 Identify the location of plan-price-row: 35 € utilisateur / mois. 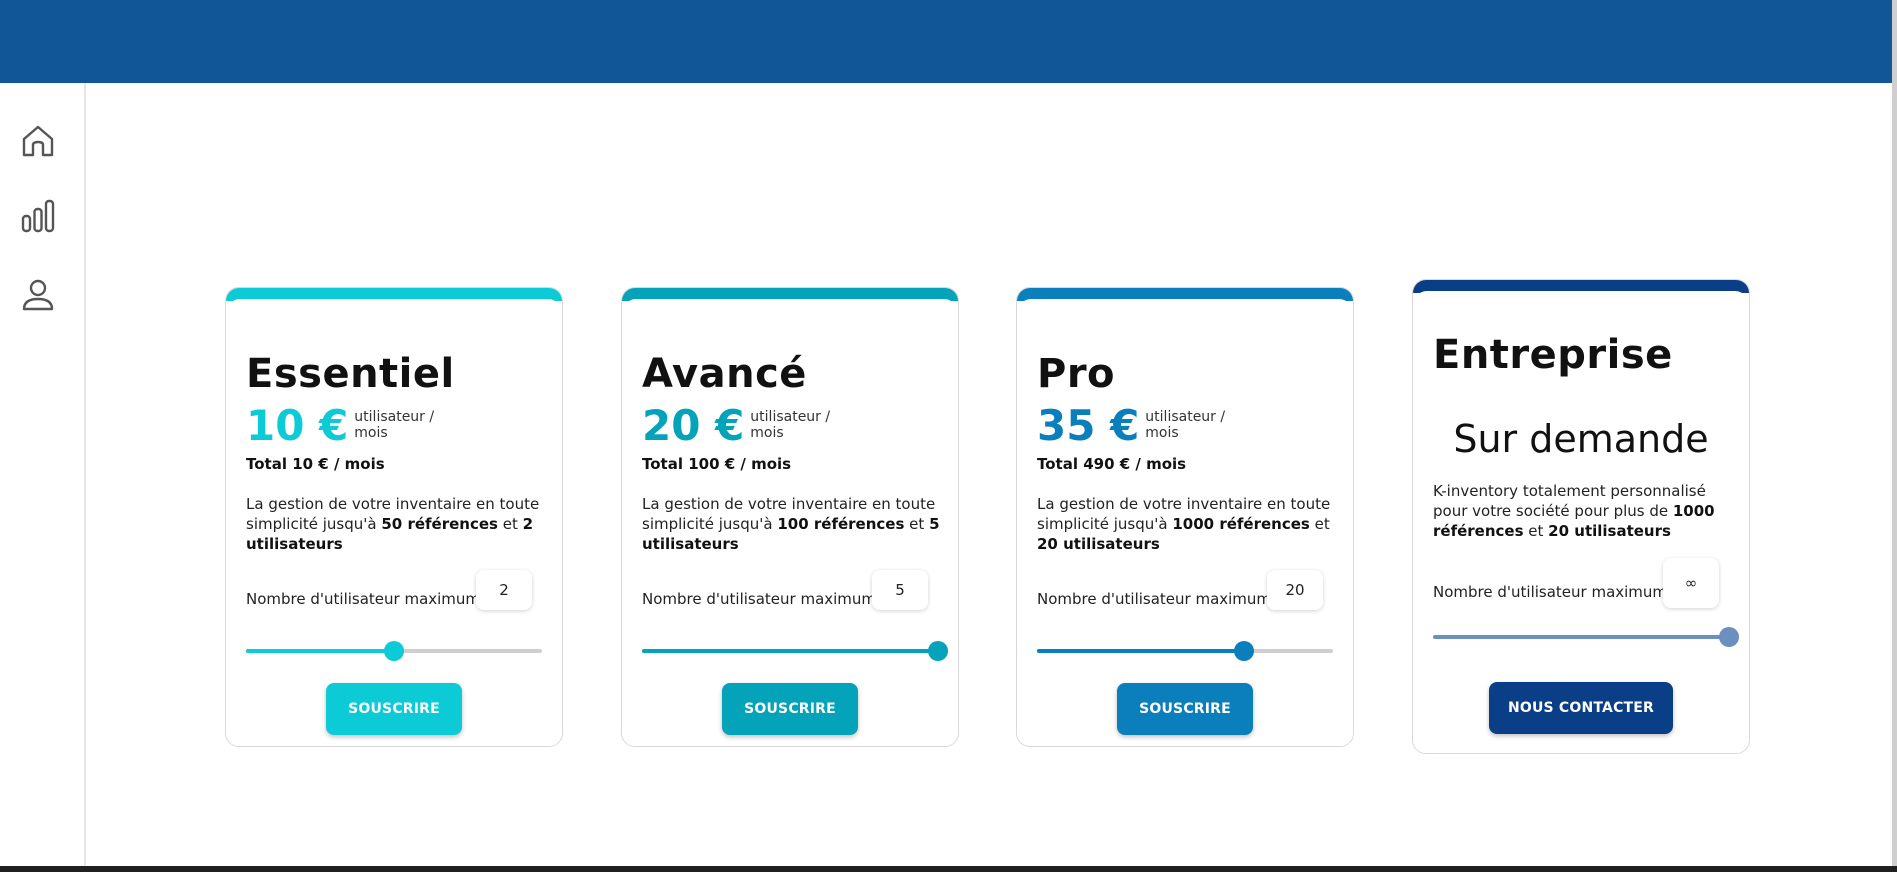
(1136, 426).